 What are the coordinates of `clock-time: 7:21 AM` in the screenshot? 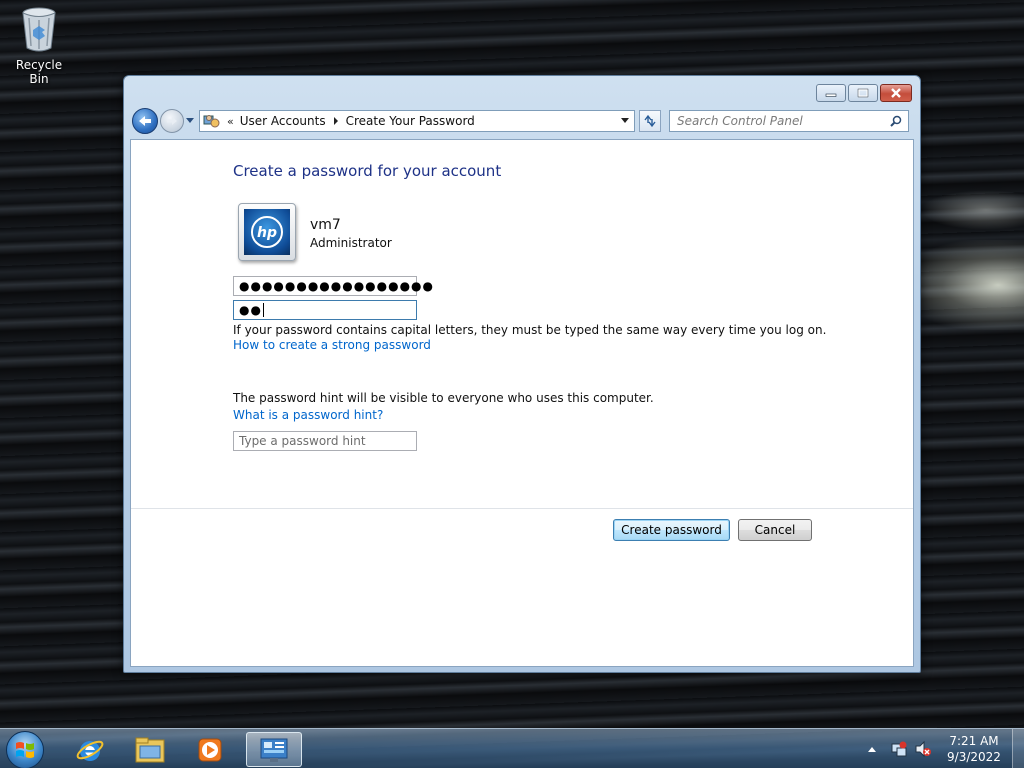 It's located at (974, 741).